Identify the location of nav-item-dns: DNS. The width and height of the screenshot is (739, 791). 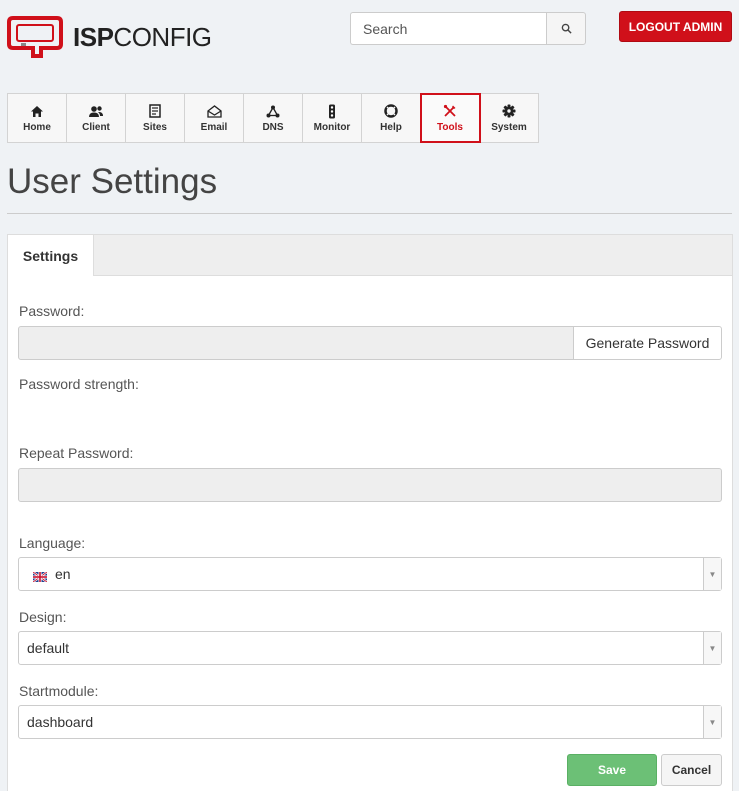
(273, 118).